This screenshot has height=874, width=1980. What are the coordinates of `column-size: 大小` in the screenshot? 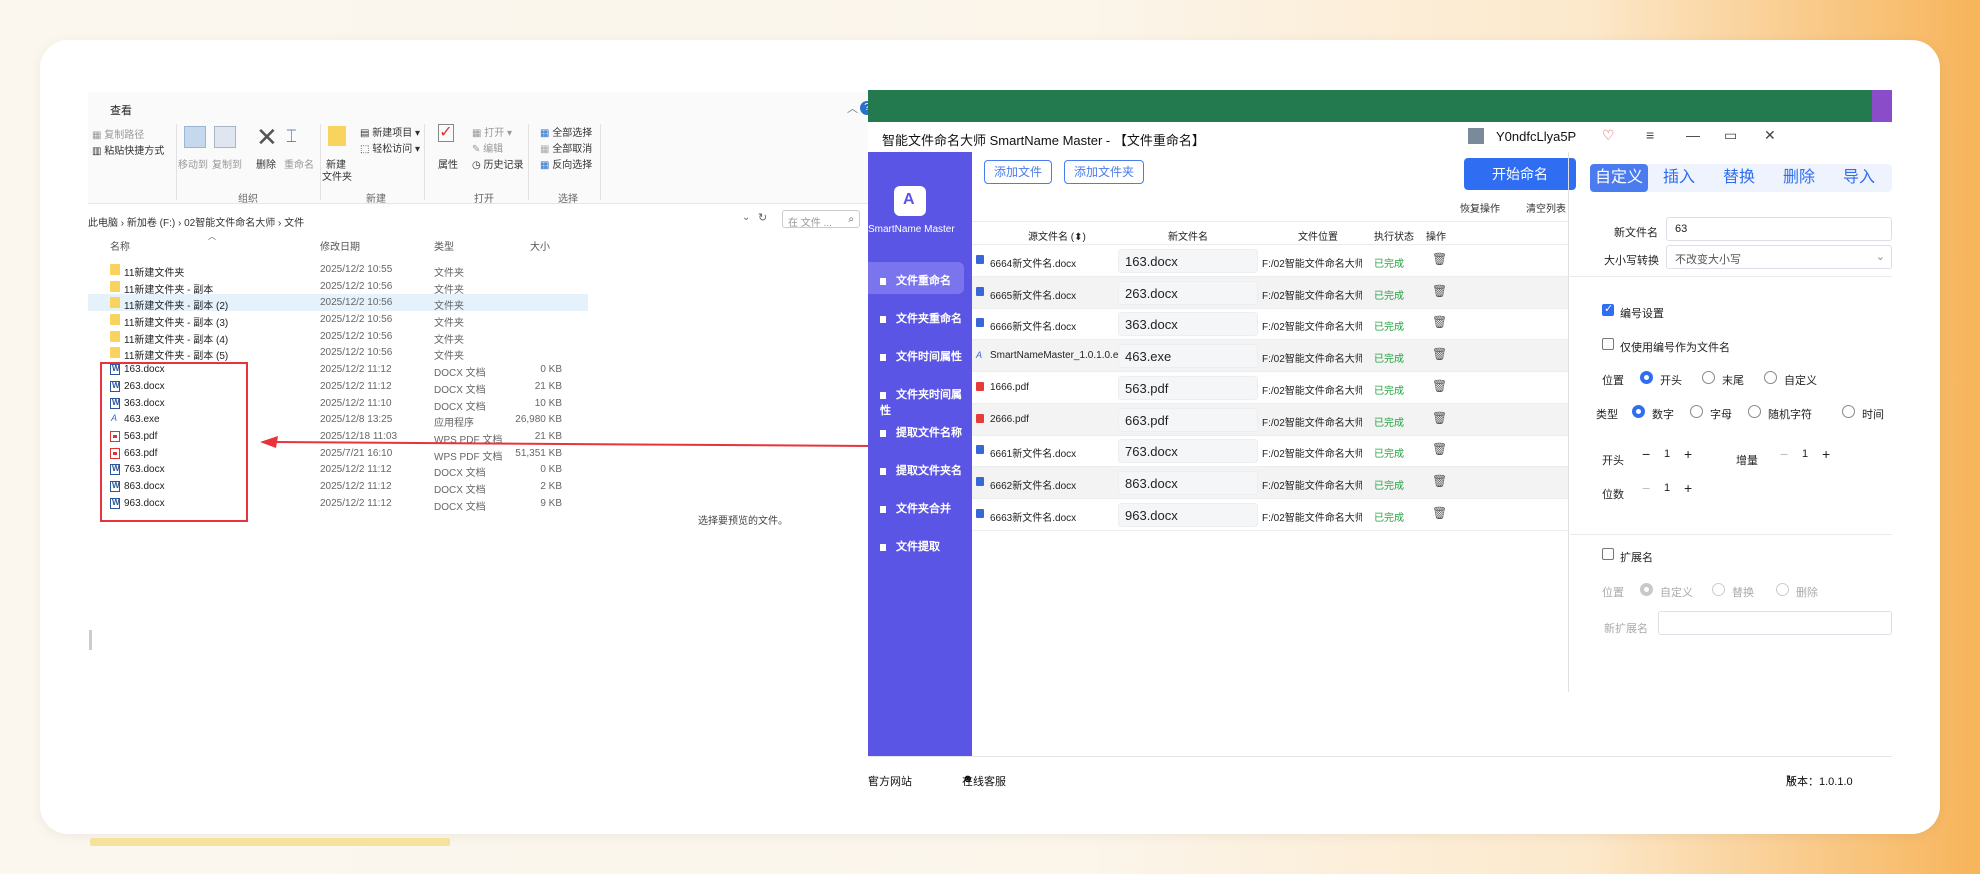 It's located at (540, 245).